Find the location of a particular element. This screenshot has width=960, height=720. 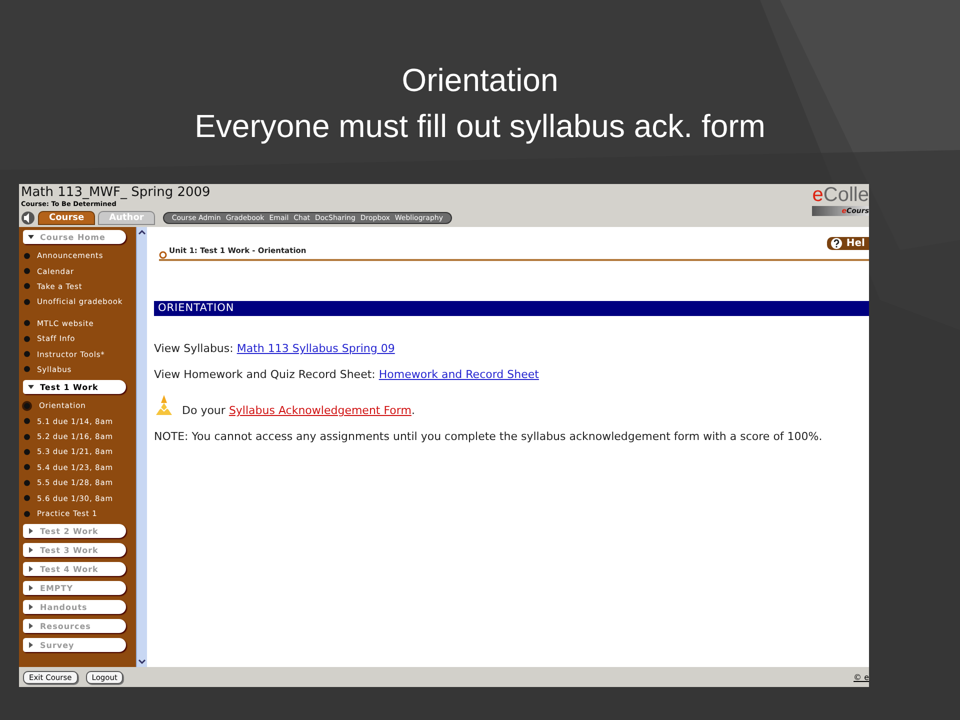

copyright-link: © e is located at coordinates (861, 677).